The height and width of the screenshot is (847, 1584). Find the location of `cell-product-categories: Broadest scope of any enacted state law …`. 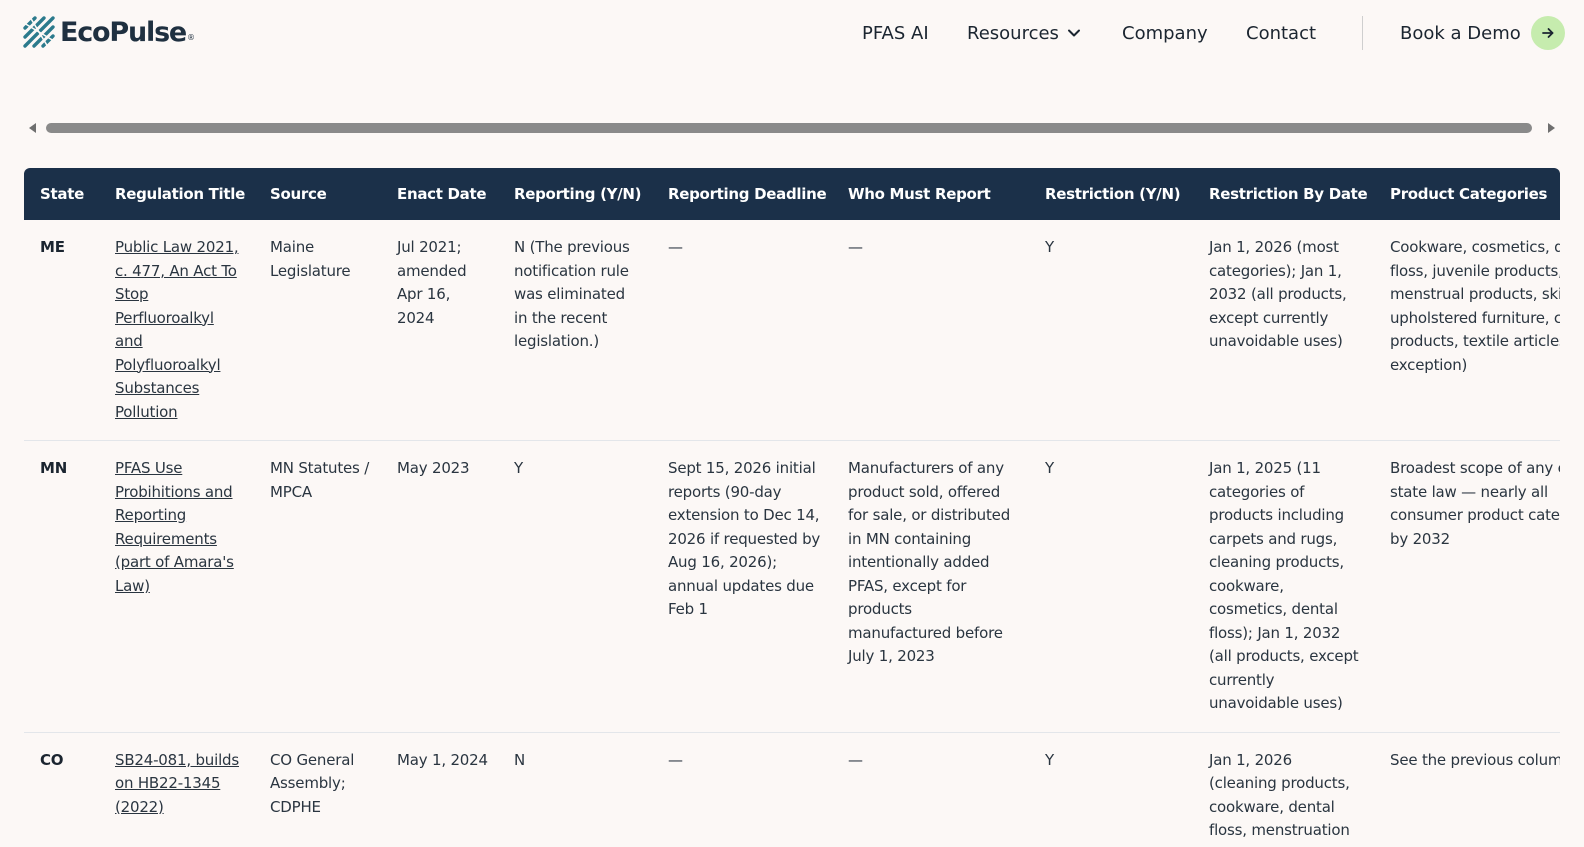

cell-product-categories: Broadest scope of any enacted state law … is located at coordinates (1467, 586).